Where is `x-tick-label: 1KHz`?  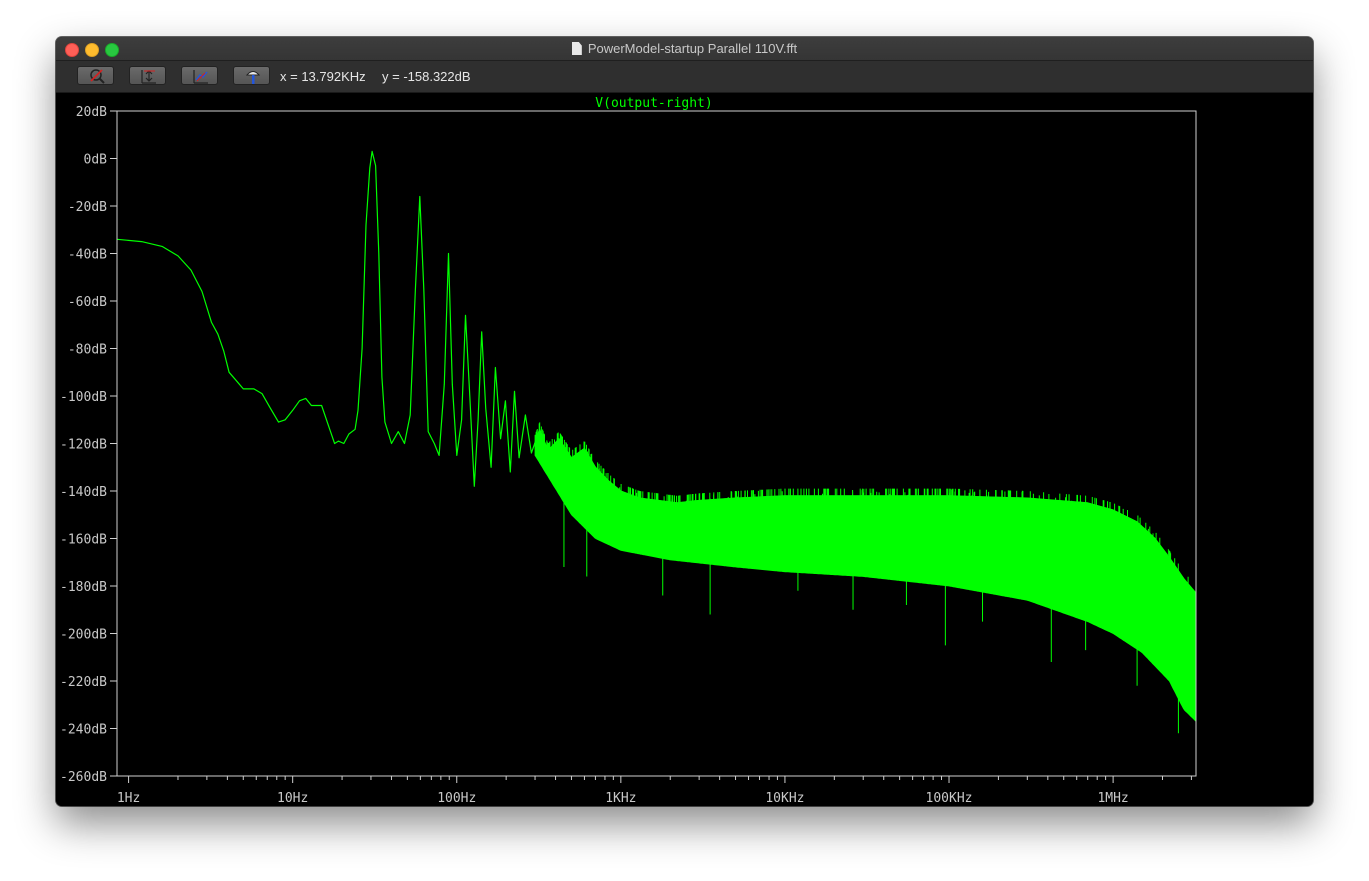 x-tick-label: 1KHz is located at coordinates (620, 798).